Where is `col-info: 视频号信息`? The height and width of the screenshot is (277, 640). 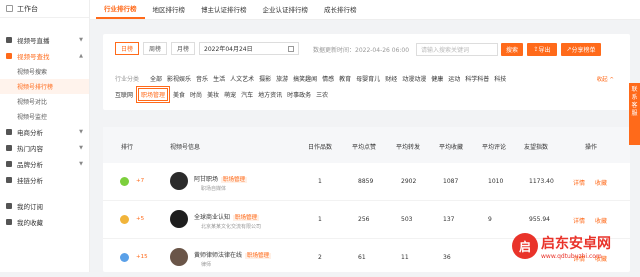
col-info: 视频号信息 is located at coordinates (185, 147).